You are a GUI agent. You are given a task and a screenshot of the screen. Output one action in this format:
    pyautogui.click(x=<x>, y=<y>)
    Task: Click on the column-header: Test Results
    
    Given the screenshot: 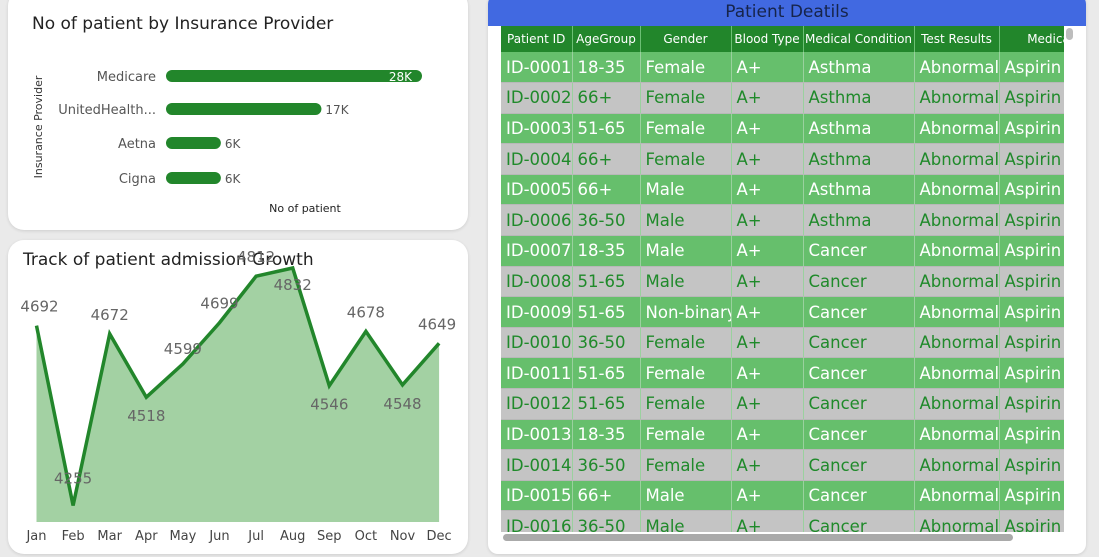 What is the action you would take?
    pyautogui.click(x=957, y=39)
    